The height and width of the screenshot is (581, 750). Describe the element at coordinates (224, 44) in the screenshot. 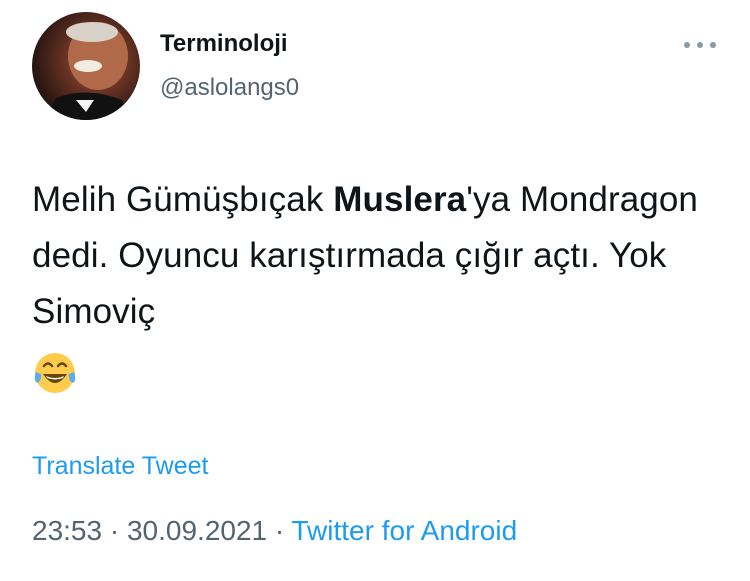

I see `author-name: Terminoloji` at that location.